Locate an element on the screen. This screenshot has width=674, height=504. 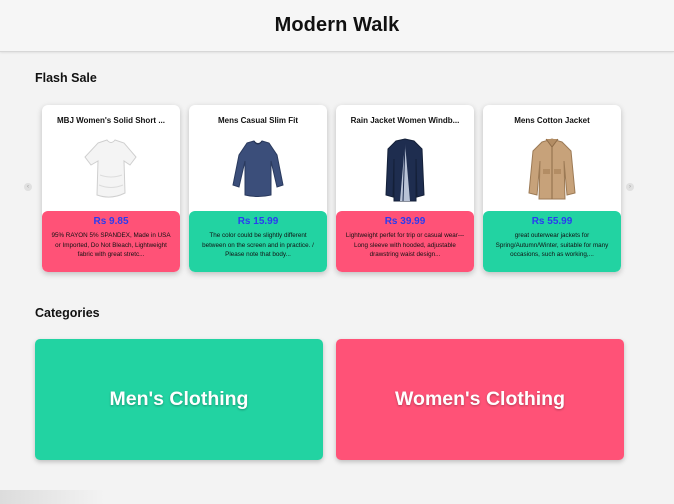
app-header: Modern Walk is located at coordinates (337, 26).